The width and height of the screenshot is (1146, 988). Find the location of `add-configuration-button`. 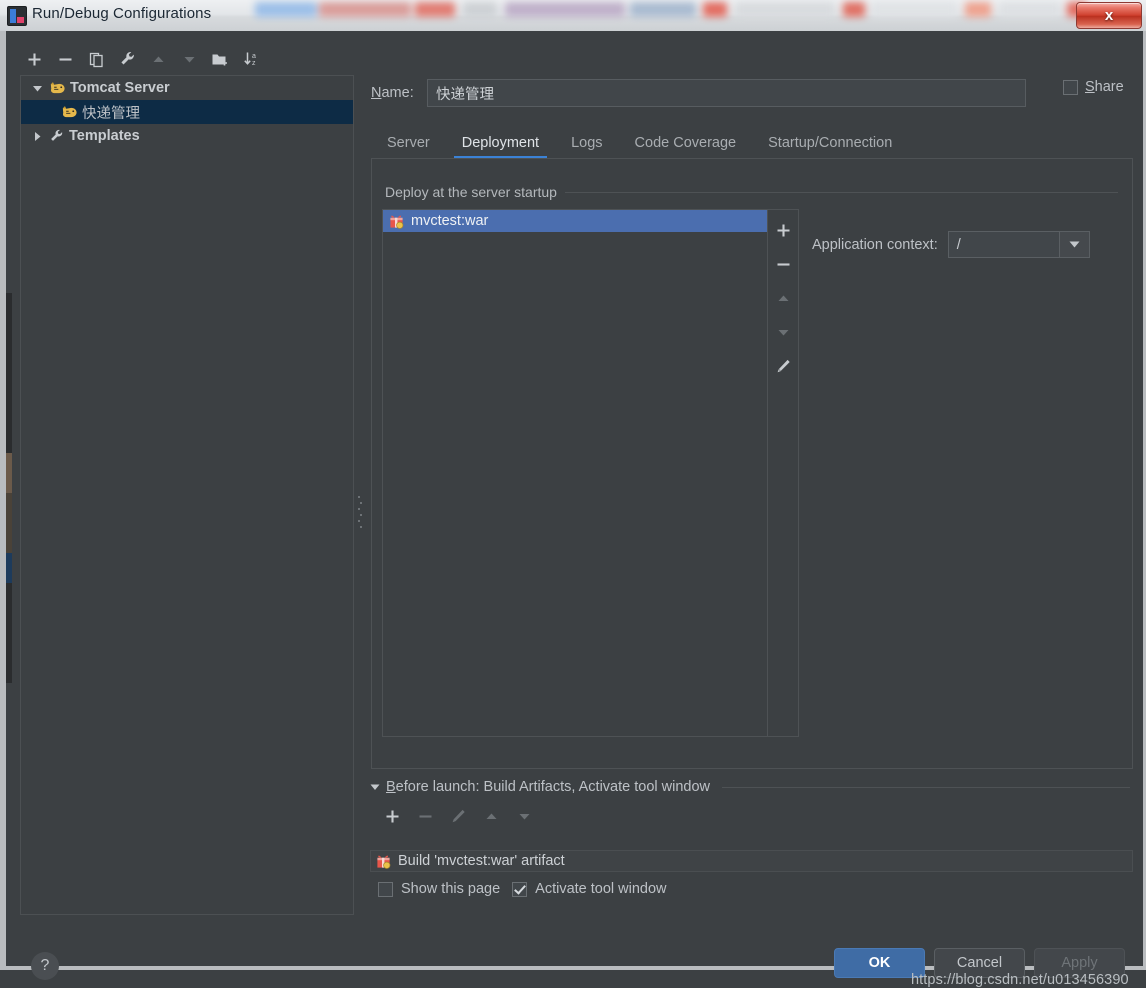

add-configuration-button is located at coordinates (34, 59).